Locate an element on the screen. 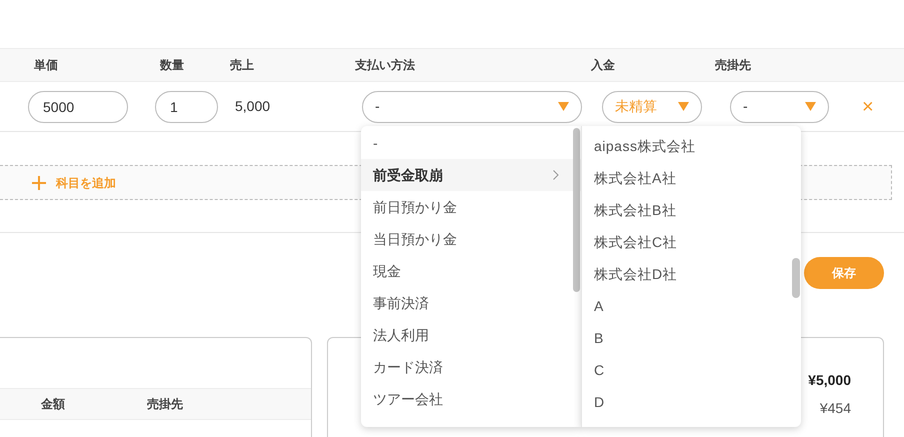 Image resolution: width=904 pixels, height=437 pixels. menu-item: 当日預かり金 is located at coordinates (471, 239).